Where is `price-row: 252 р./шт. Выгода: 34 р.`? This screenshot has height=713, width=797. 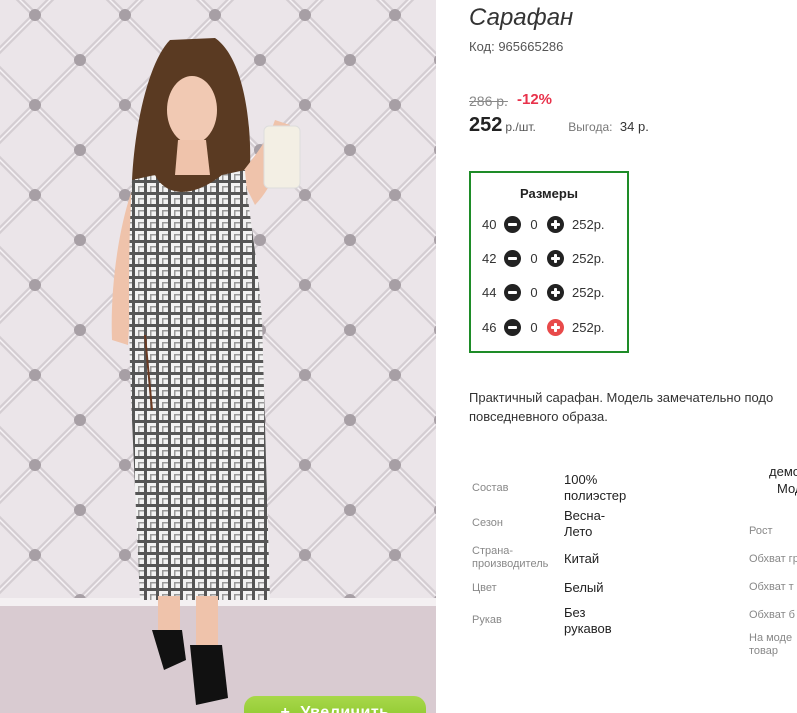 price-row: 252 р./шт. Выгода: 34 р. is located at coordinates (559, 125).